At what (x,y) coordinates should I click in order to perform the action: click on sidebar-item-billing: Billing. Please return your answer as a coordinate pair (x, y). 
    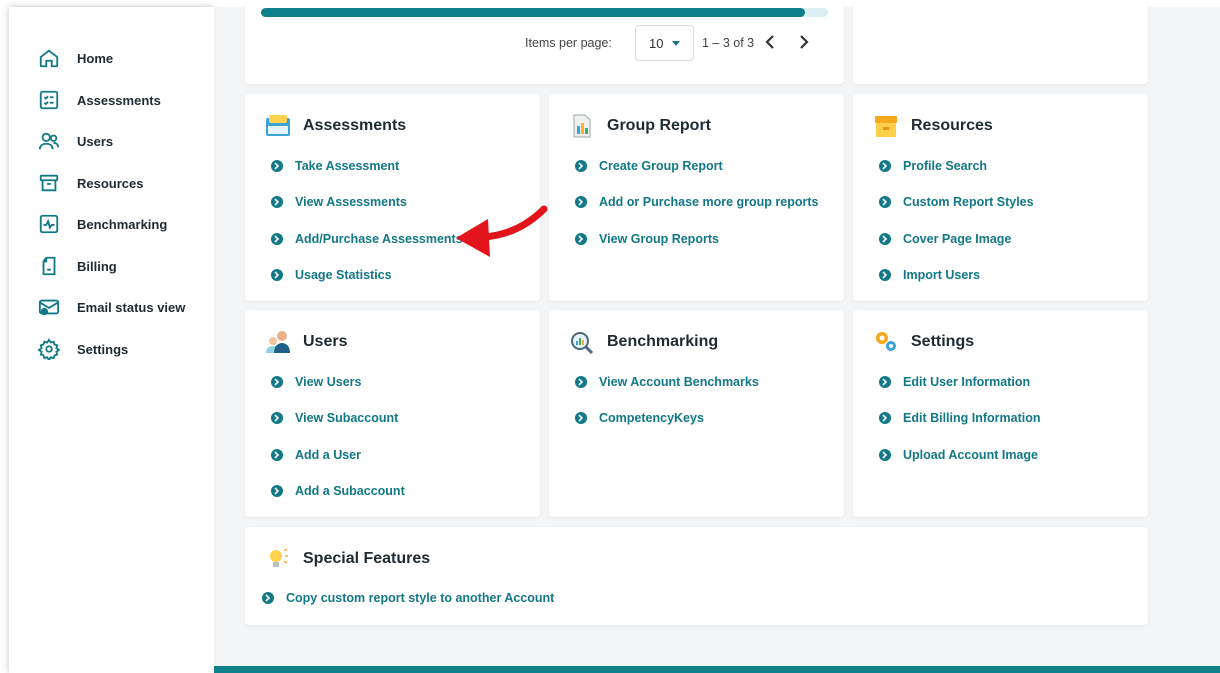
    Looking at the image, I should click on (76, 266).